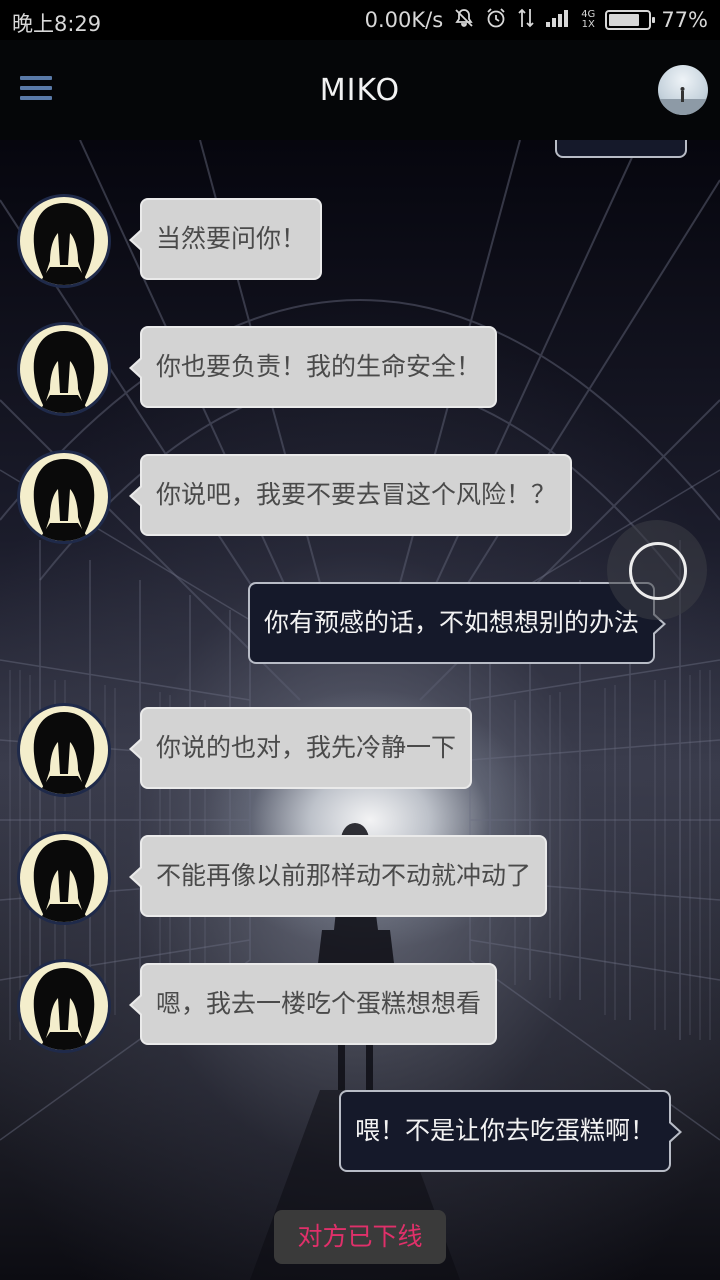 The image size is (720, 1280). Describe the element at coordinates (588, 24) in the screenshot. I see `network-type-bottom: 1X` at that location.